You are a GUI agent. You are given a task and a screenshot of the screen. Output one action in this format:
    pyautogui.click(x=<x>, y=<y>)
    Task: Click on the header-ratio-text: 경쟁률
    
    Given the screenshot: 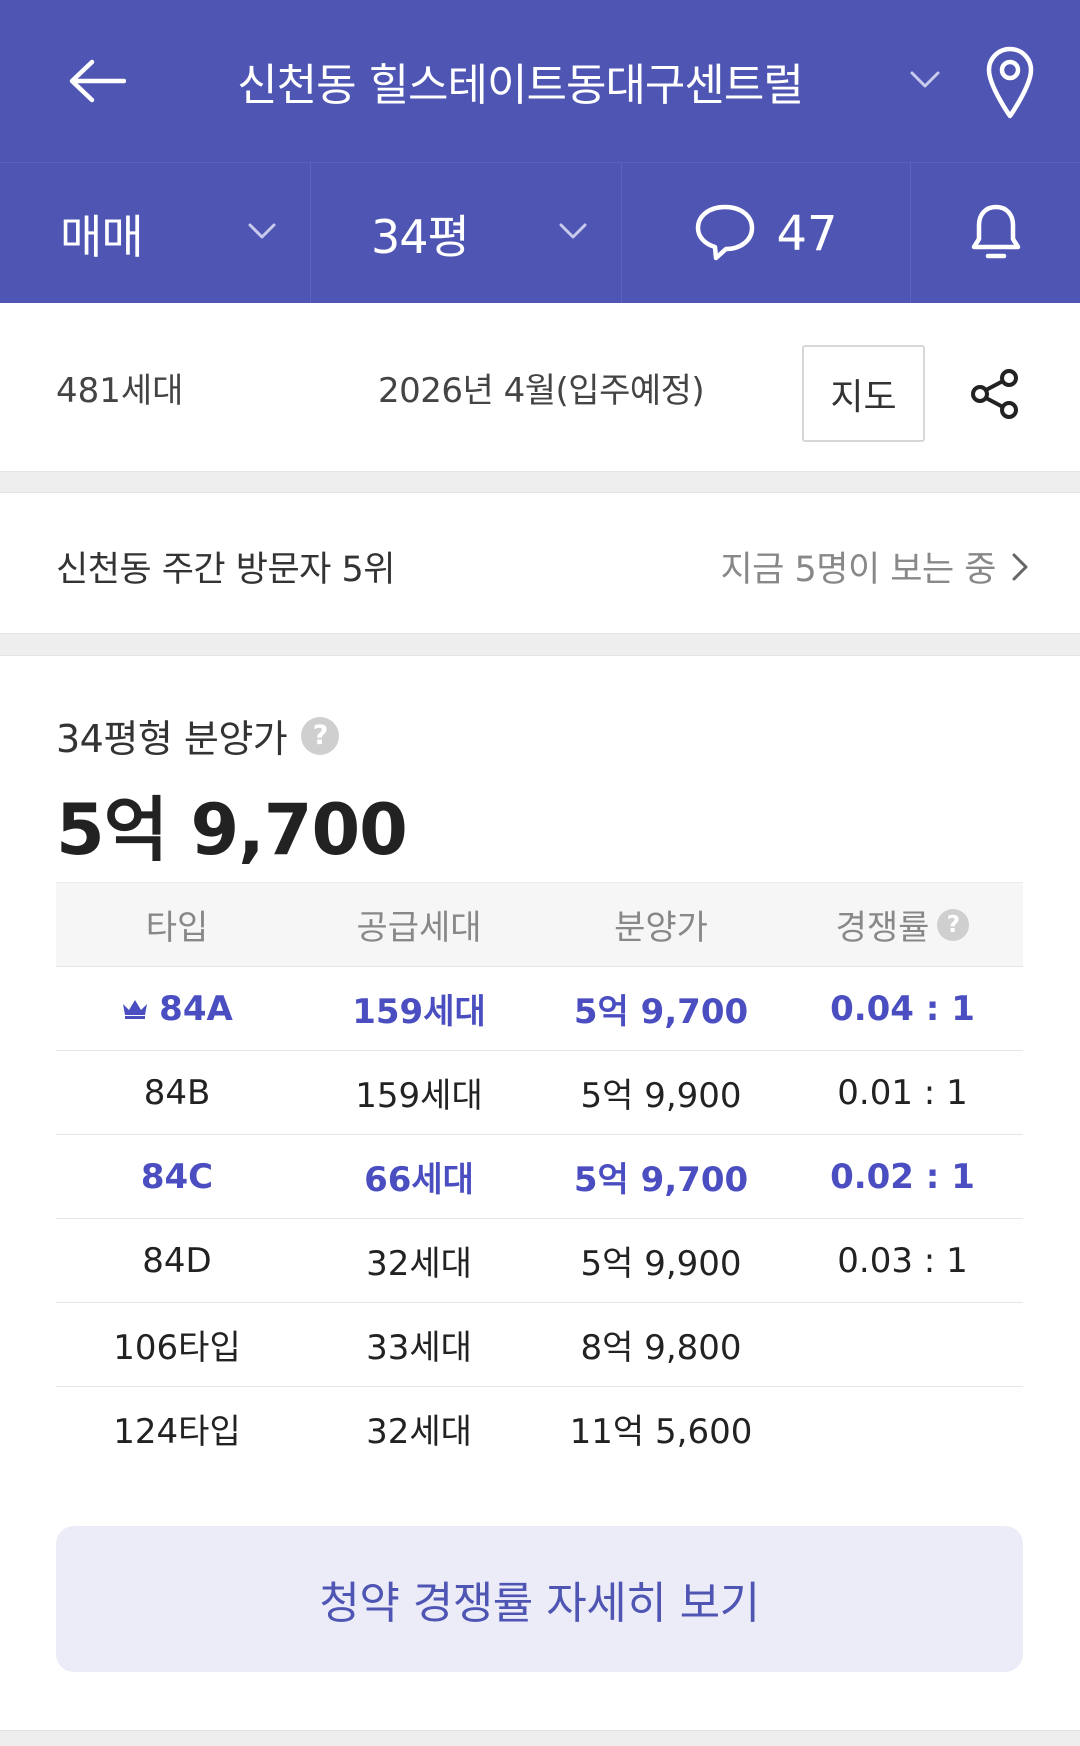 What is the action you would take?
    pyautogui.click(x=882, y=928)
    